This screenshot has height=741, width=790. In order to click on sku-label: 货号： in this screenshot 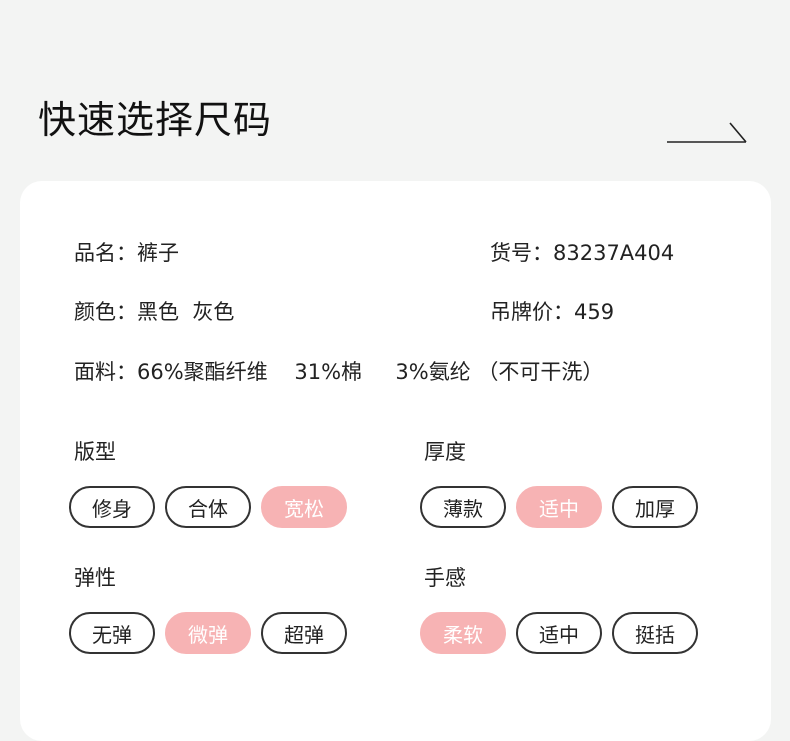, I will do `click(521, 253)`.